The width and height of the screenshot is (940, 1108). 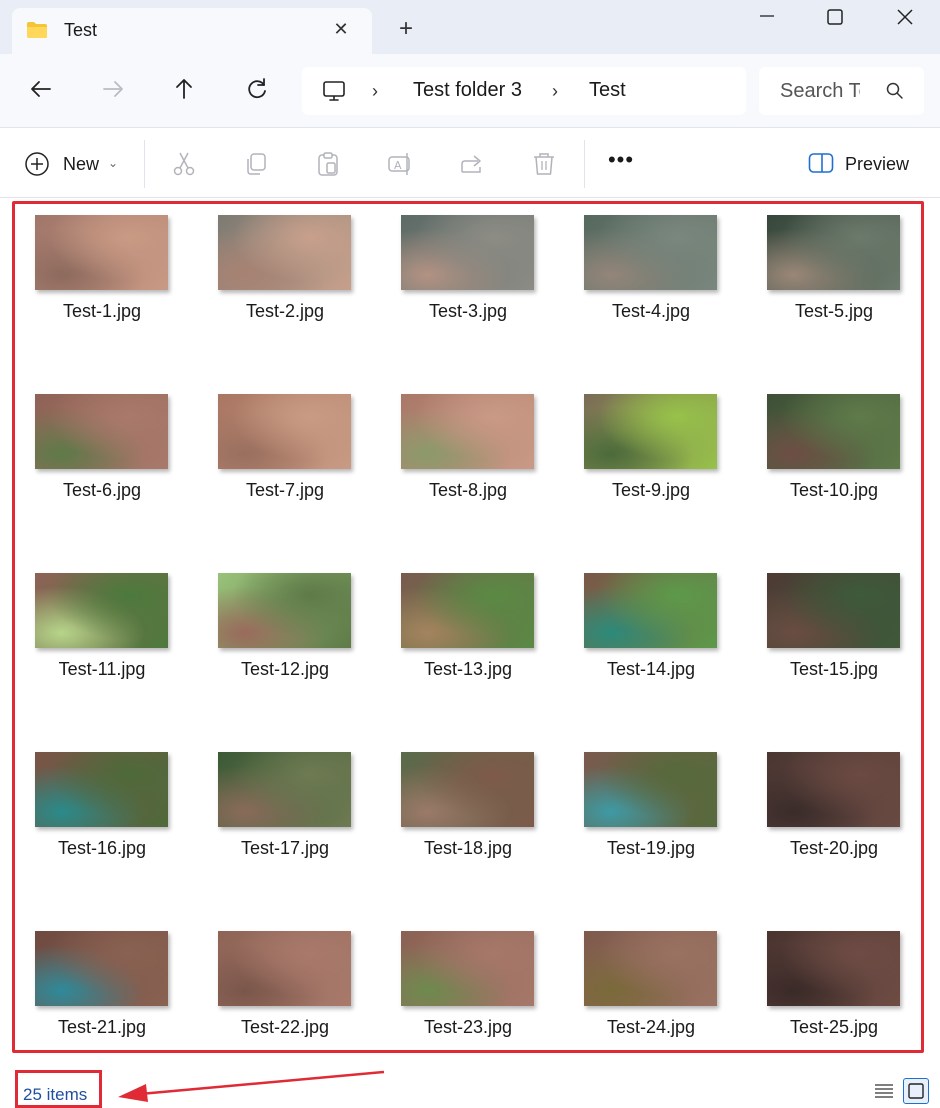 I want to click on file-name: Test-1.jpg, so click(x=102, y=311).